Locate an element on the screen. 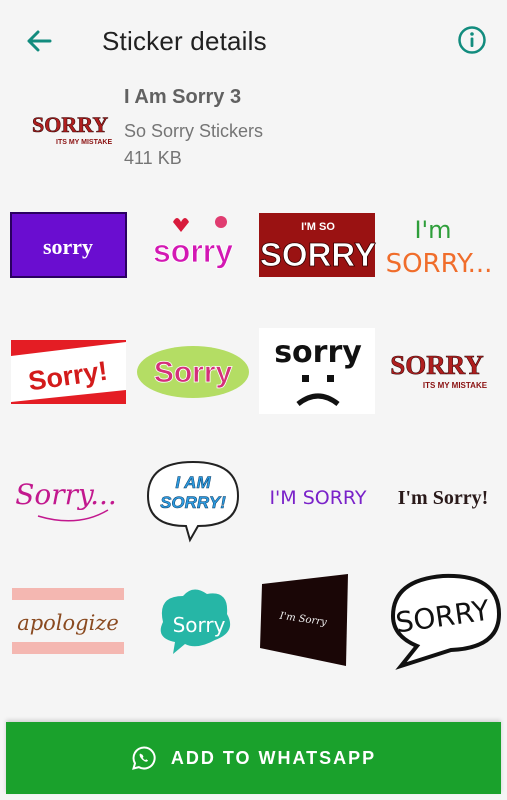 This screenshot has width=507, height=800. sticker-item: I'm Sorry! is located at coordinates (443, 496).